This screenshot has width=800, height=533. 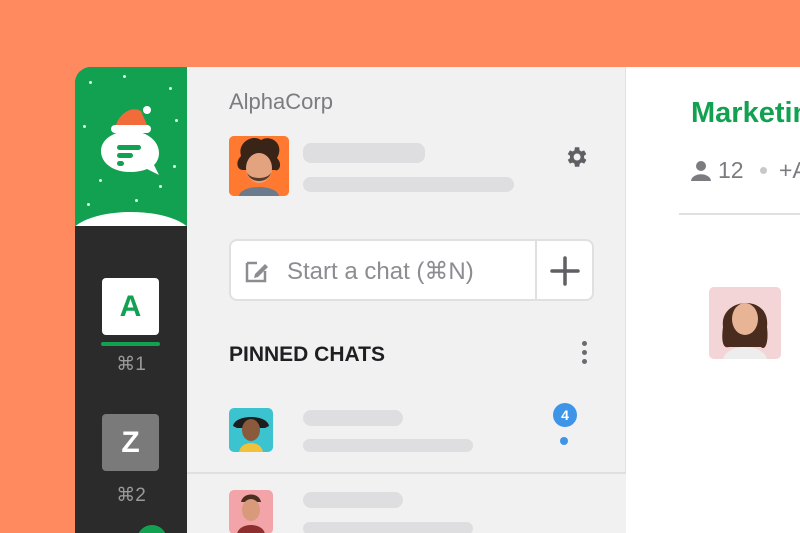 I want to click on workspace-notification-badge, so click(x=152, y=529).